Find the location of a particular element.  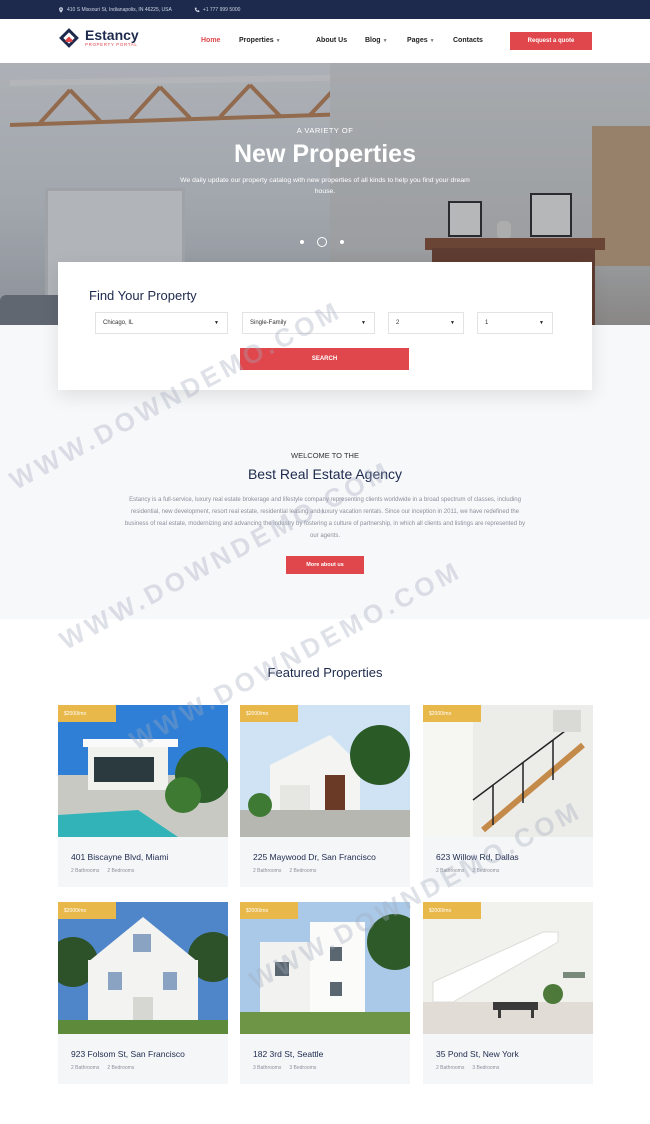

hero-title: New Properties is located at coordinates (324, 154).